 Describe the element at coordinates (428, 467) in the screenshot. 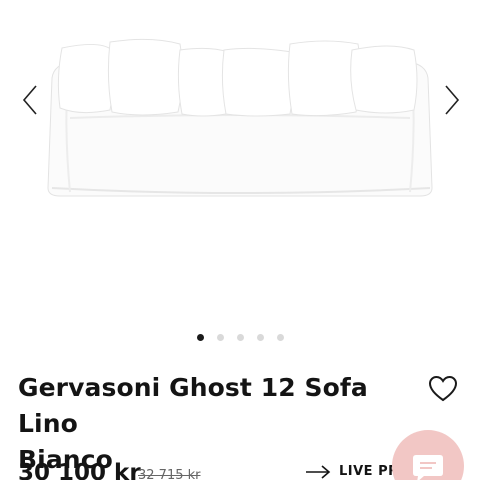

I see `chat-icon` at that location.